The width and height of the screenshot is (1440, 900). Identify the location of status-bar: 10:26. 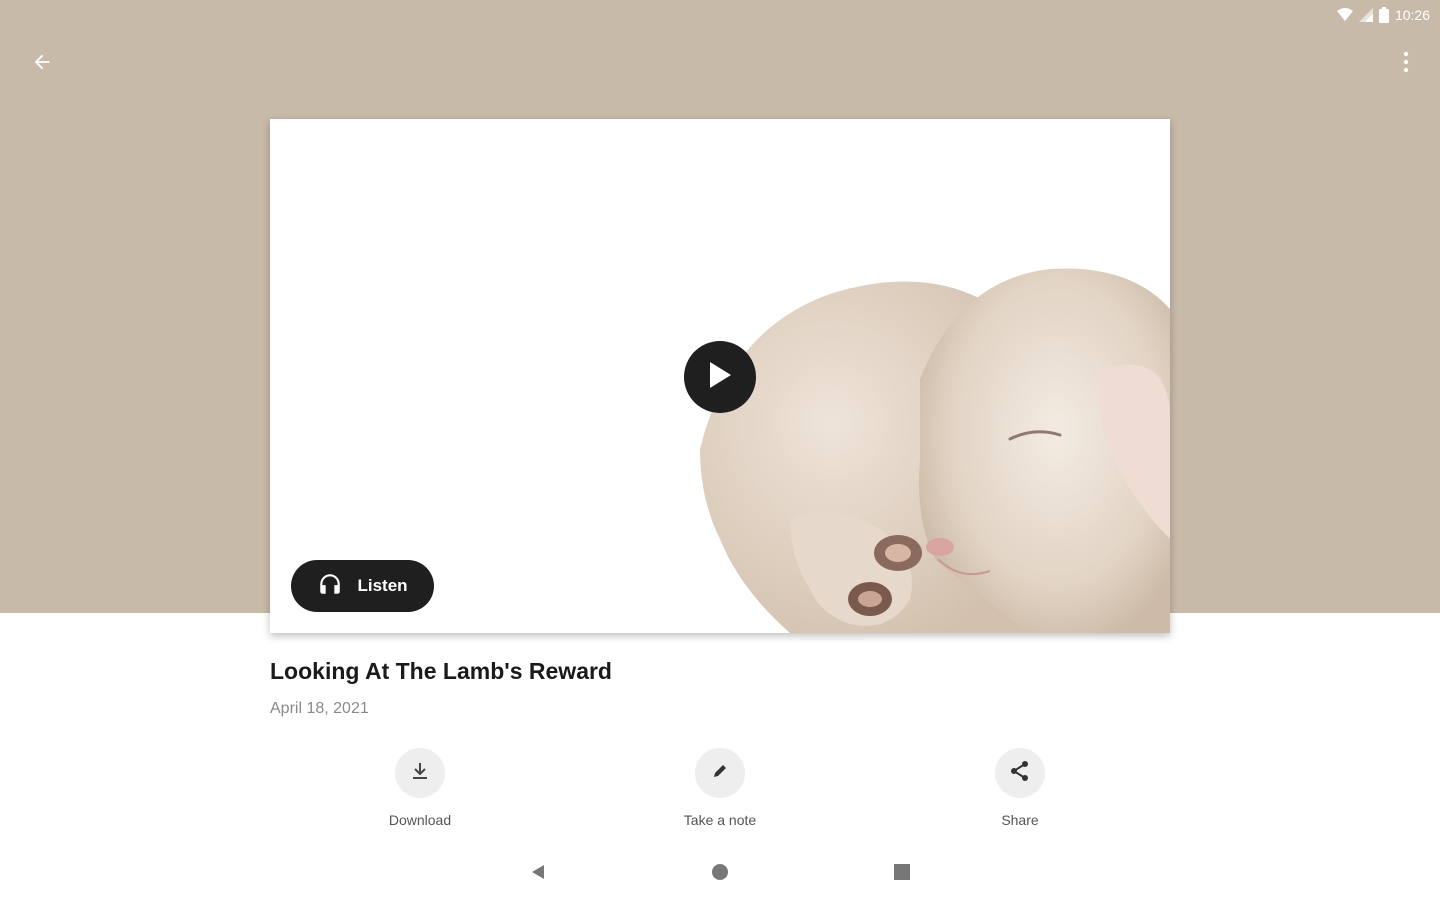
(1383, 15).